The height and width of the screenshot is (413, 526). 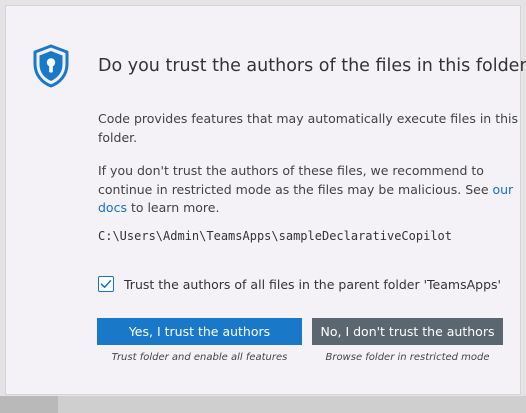 What do you see at coordinates (407, 331) in the screenshot?
I see `dont-trust-authors-button: No, I don't trust the authors` at bounding box center [407, 331].